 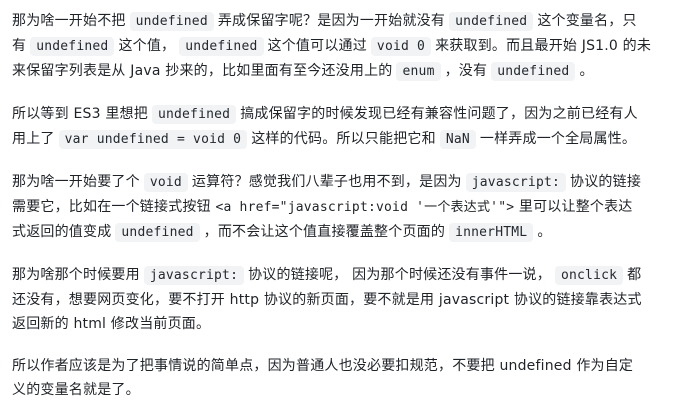 I want to click on text-run: 返回新的 html 修改当前页面。, so click(x=111, y=324).